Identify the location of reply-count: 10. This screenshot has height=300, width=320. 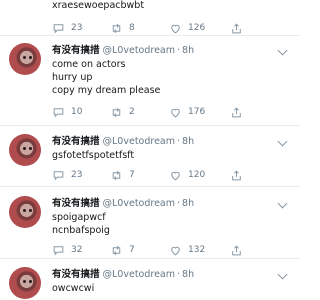
(77, 112).